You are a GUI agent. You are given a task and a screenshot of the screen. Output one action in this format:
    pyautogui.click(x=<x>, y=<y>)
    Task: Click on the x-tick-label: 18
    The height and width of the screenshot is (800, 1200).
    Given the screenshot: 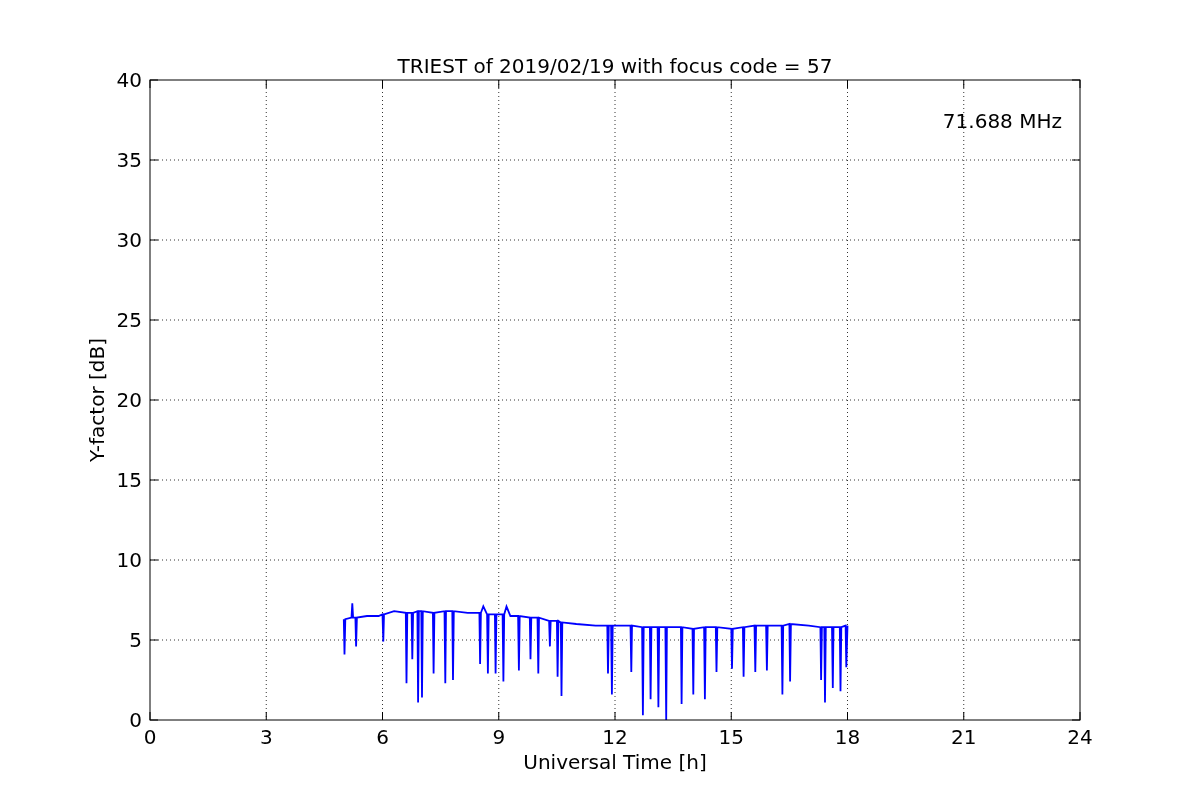 What is the action you would take?
    pyautogui.click(x=847, y=737)
    